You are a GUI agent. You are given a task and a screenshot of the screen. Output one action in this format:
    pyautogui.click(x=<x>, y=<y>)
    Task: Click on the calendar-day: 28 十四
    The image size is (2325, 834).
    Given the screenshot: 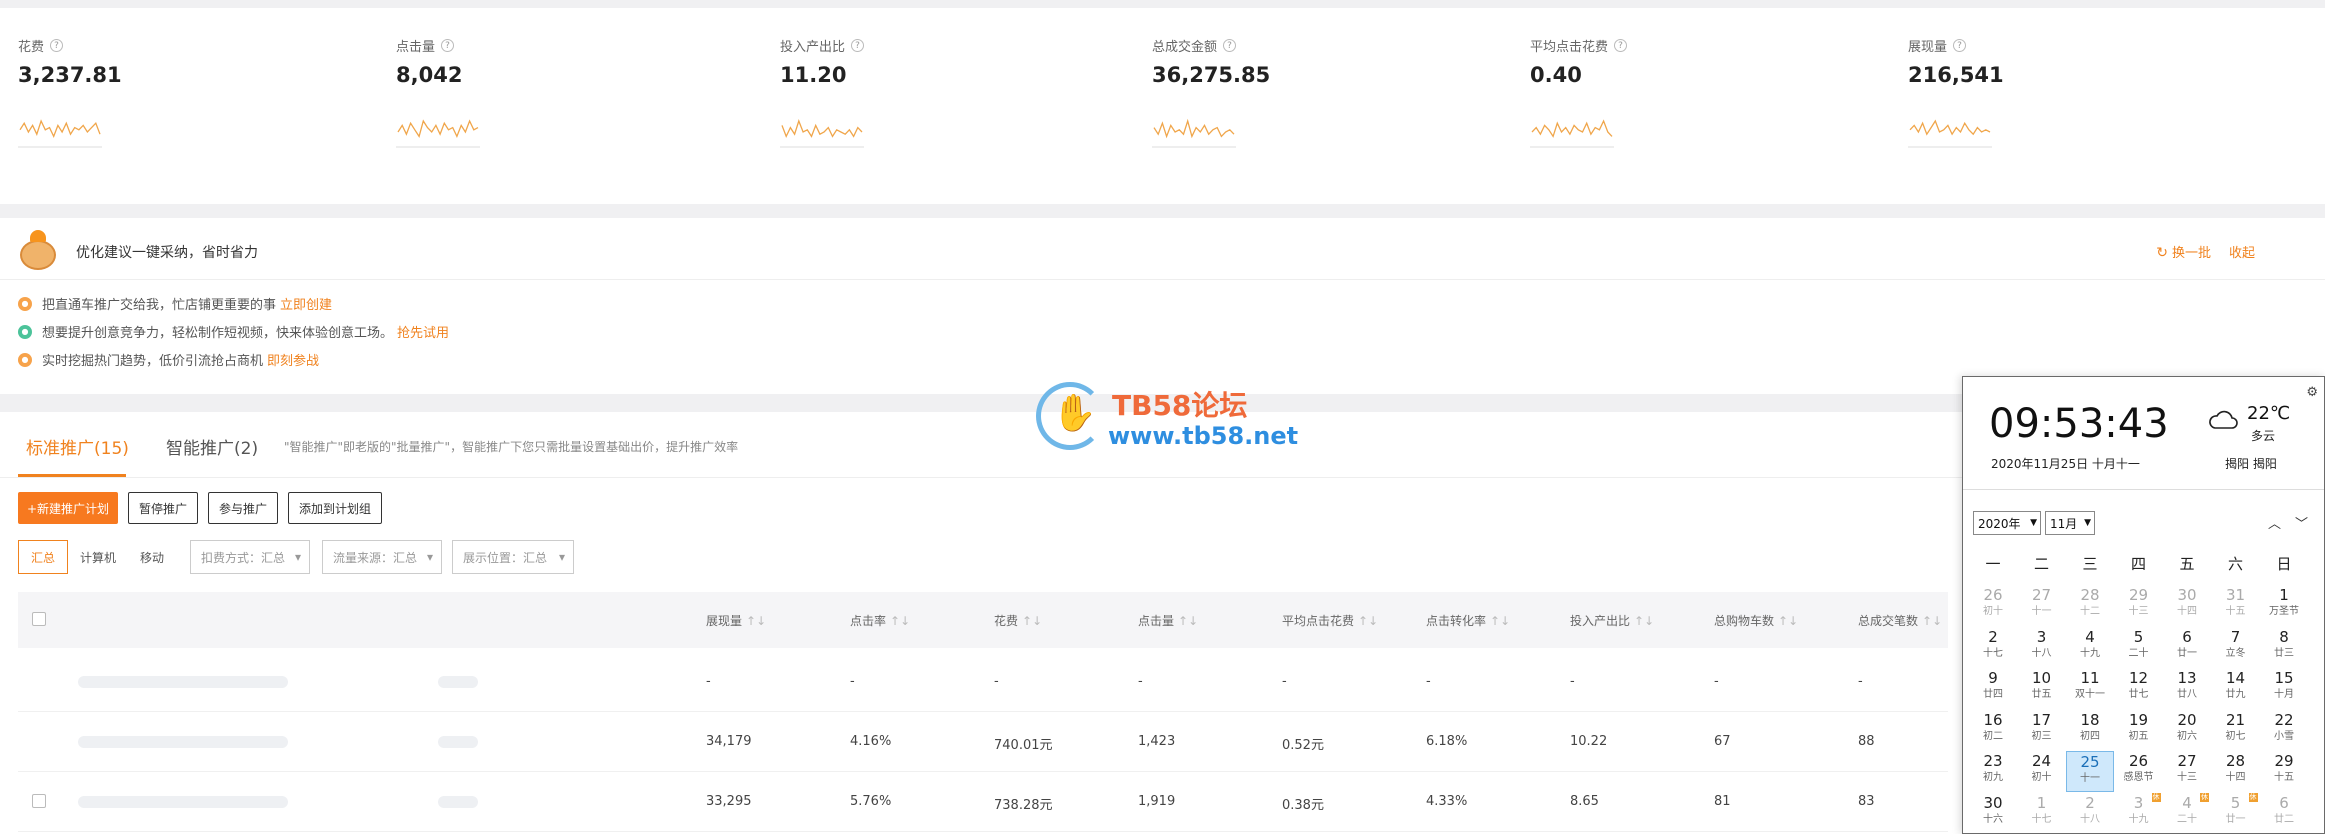 What is the action you would take?
    pyautogui.click(x=2236, y=771)
    